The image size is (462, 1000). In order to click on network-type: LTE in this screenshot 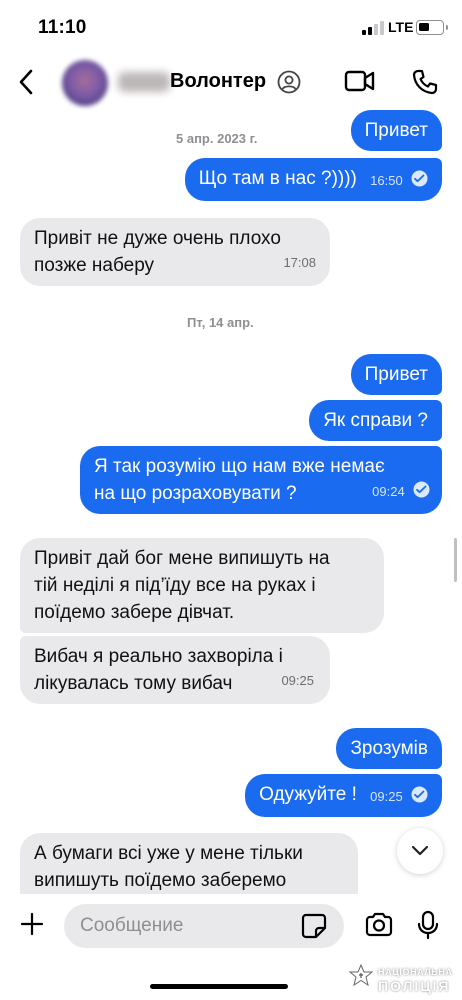, I will do `click(401, 27)`.